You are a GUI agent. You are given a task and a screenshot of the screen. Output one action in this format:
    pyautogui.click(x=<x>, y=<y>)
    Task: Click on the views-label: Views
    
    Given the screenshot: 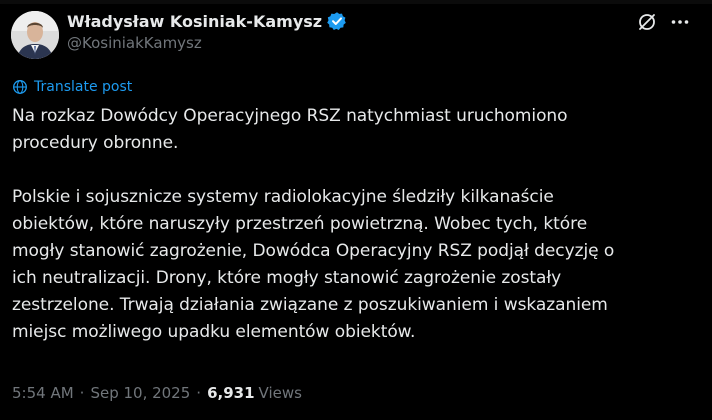 What is the action you would take?
    pyautogui.click(x=280, y=393)
    